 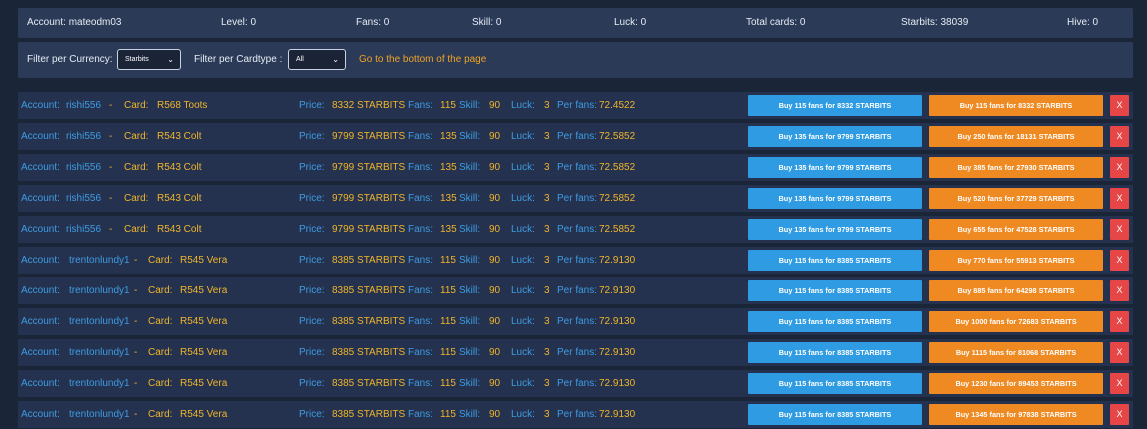 I want to click on buy-cumulative-button: Buy 770 fans for 55913 STARBITS, so click(x=1016, y=260).